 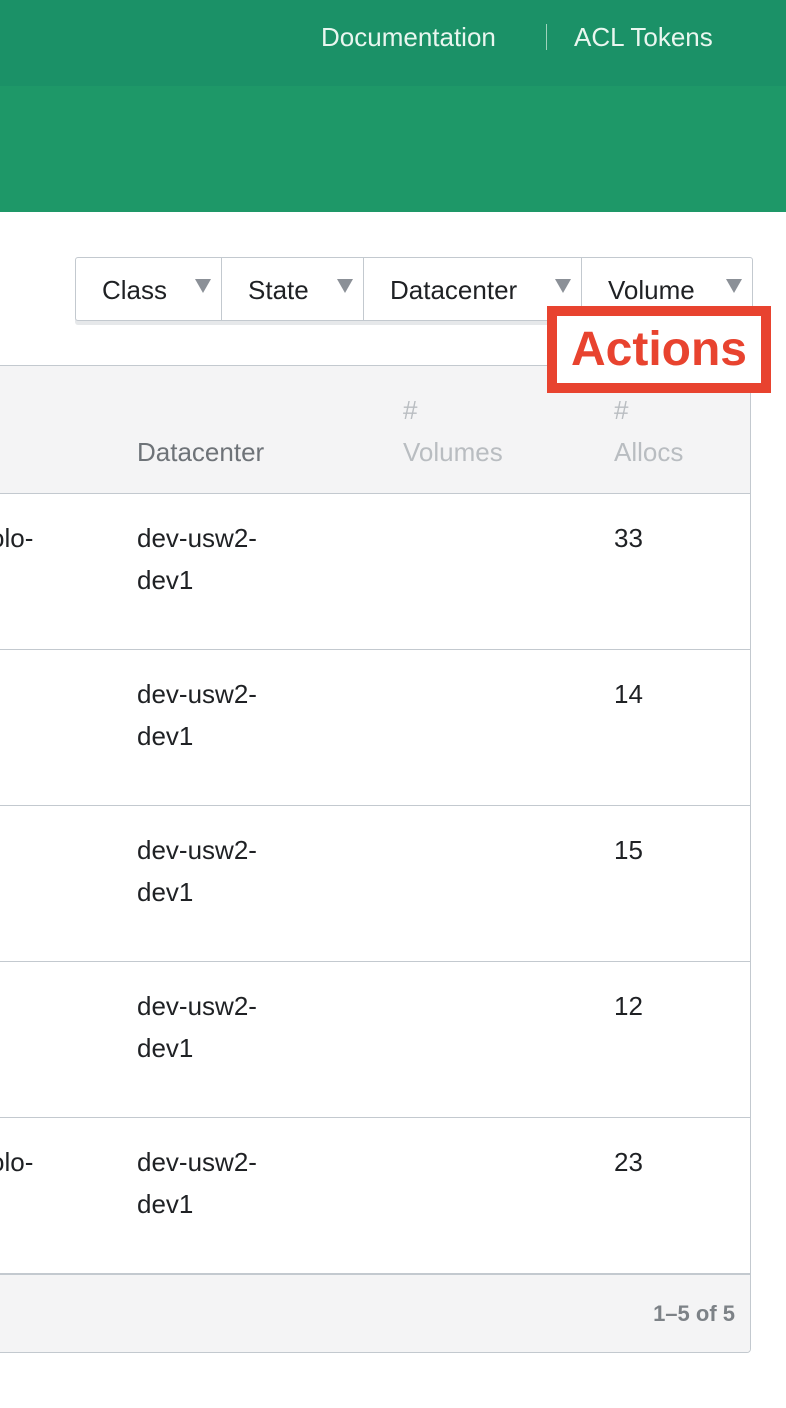 I want to click on datacenter-filter-label: Datacenter, so click(x=454, y=290).